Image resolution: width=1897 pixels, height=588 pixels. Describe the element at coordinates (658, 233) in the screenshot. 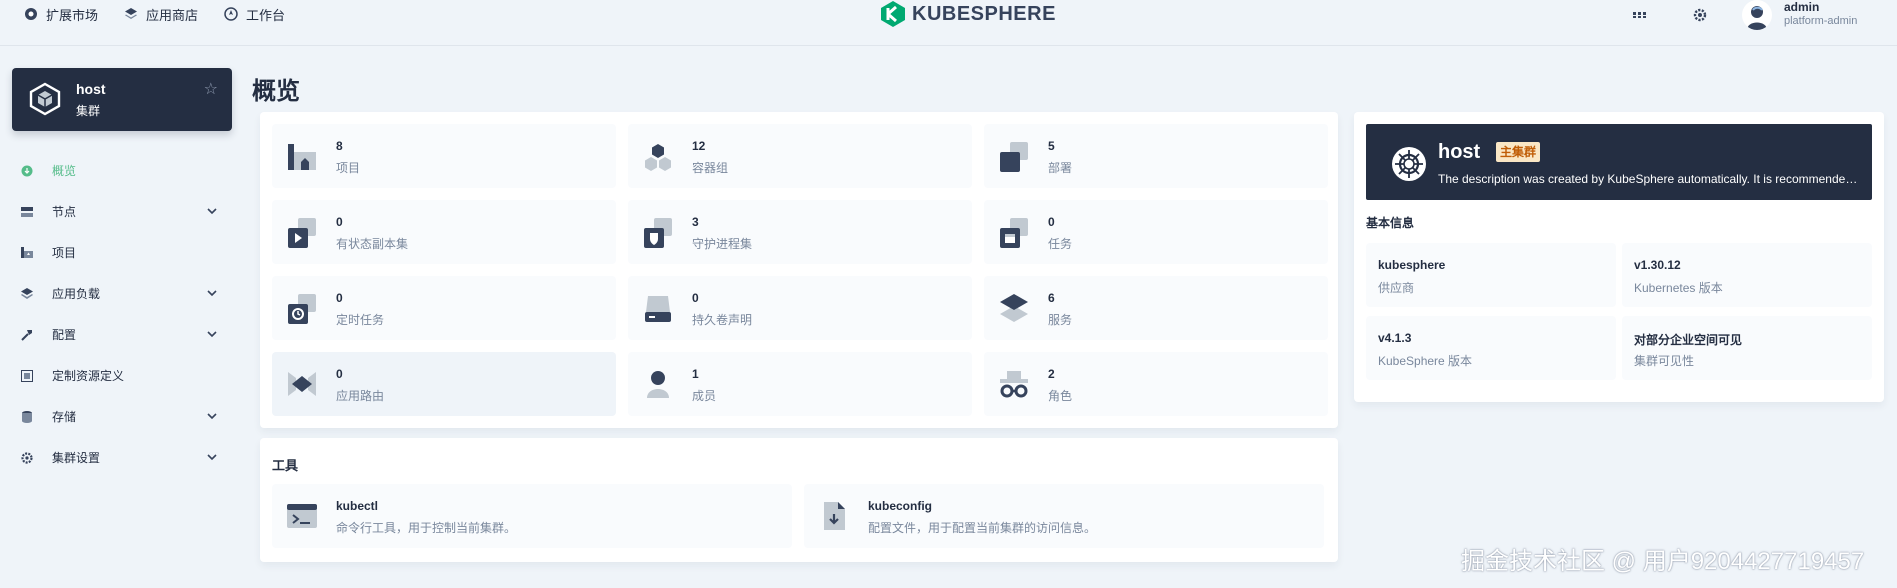

I see `daemonset-icon` at that location.